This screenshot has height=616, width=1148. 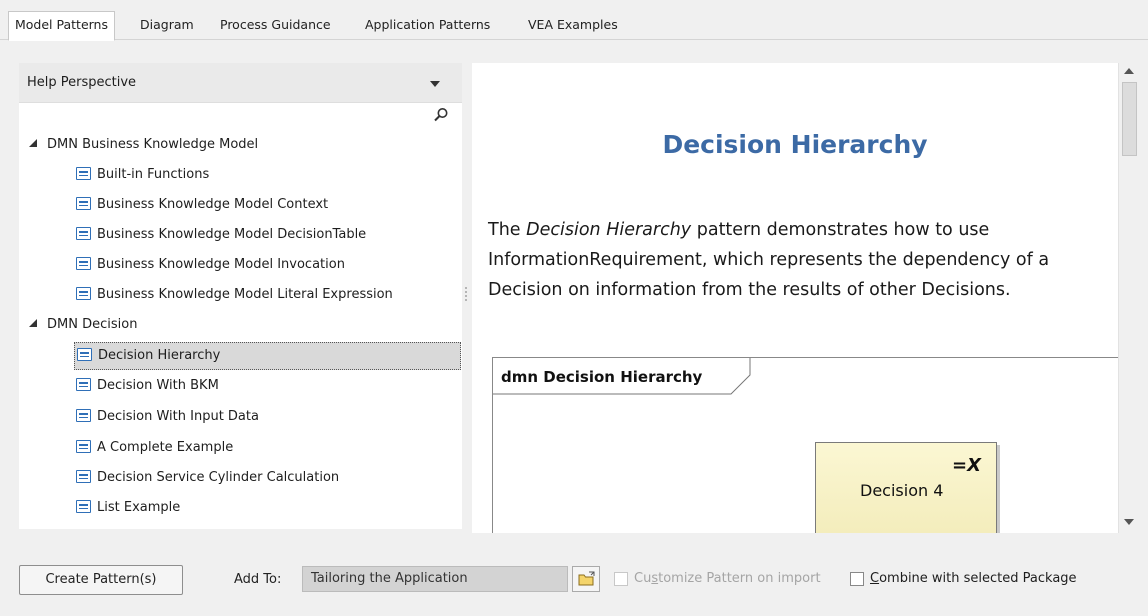 I want to click on tree-item-label: Business Knowledge Model DecisionTable, so click(x=232, y=234).